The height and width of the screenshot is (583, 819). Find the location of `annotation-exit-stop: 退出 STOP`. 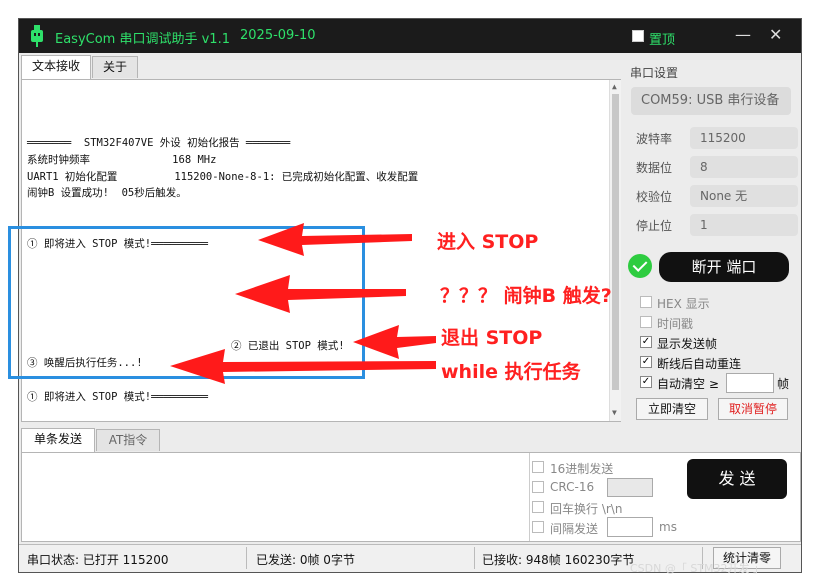

annotation-exit-stop: 退出 STOP is located at coordinates (492, 338).